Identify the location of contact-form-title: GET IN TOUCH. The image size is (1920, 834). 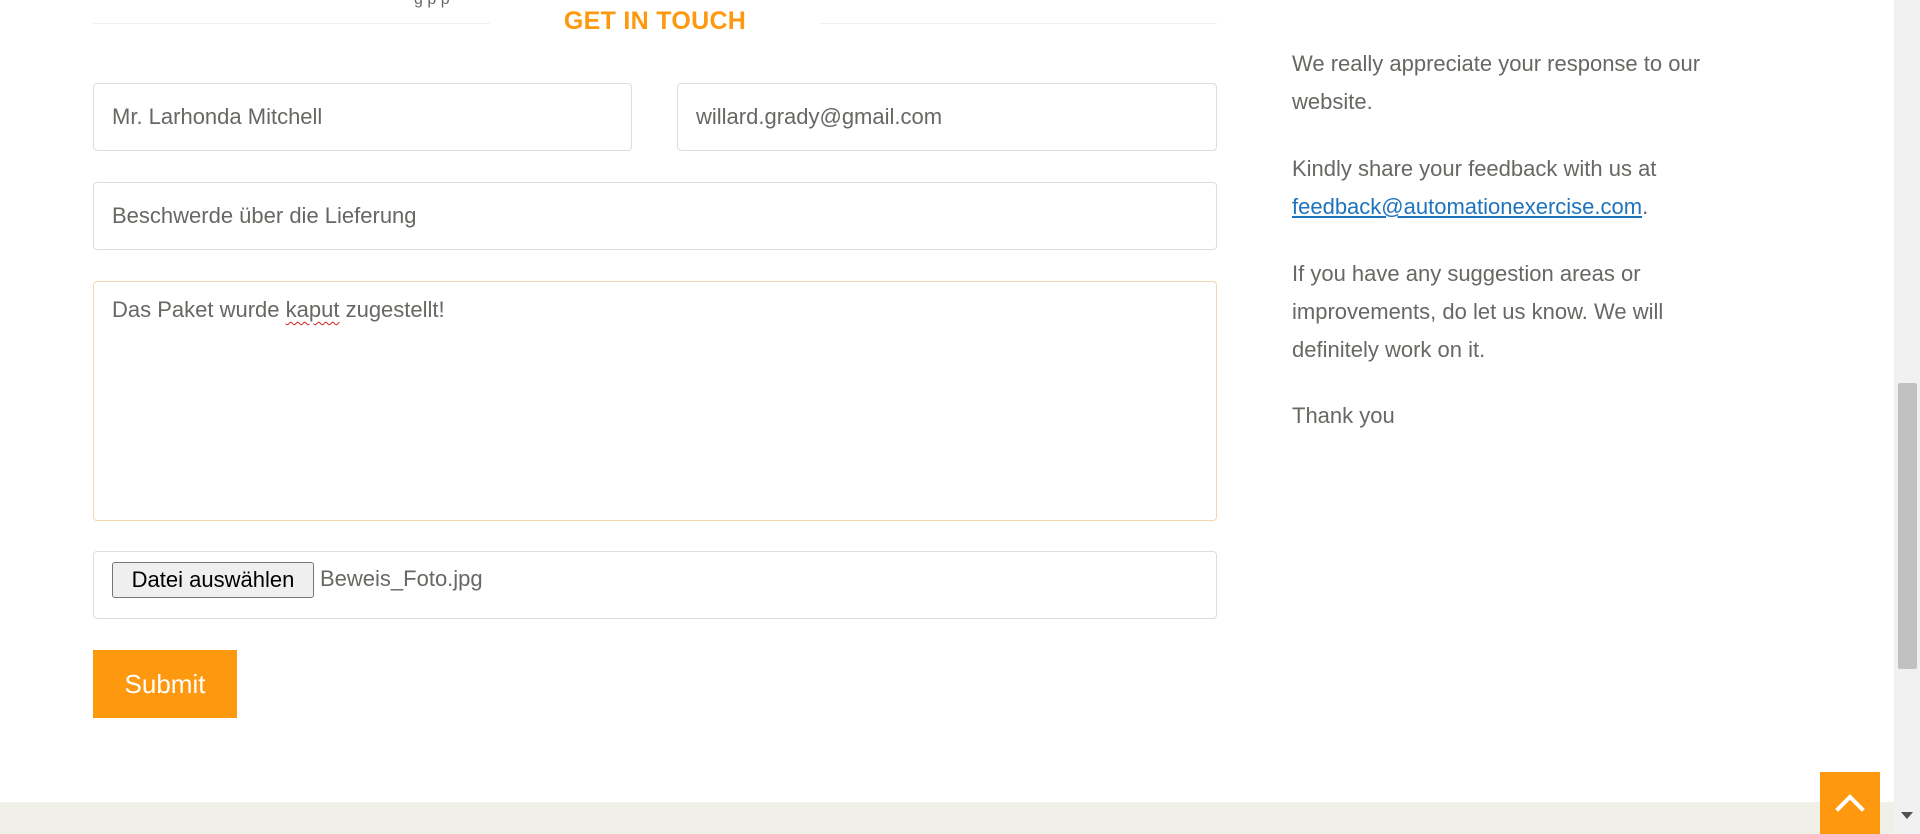
(655, 21).